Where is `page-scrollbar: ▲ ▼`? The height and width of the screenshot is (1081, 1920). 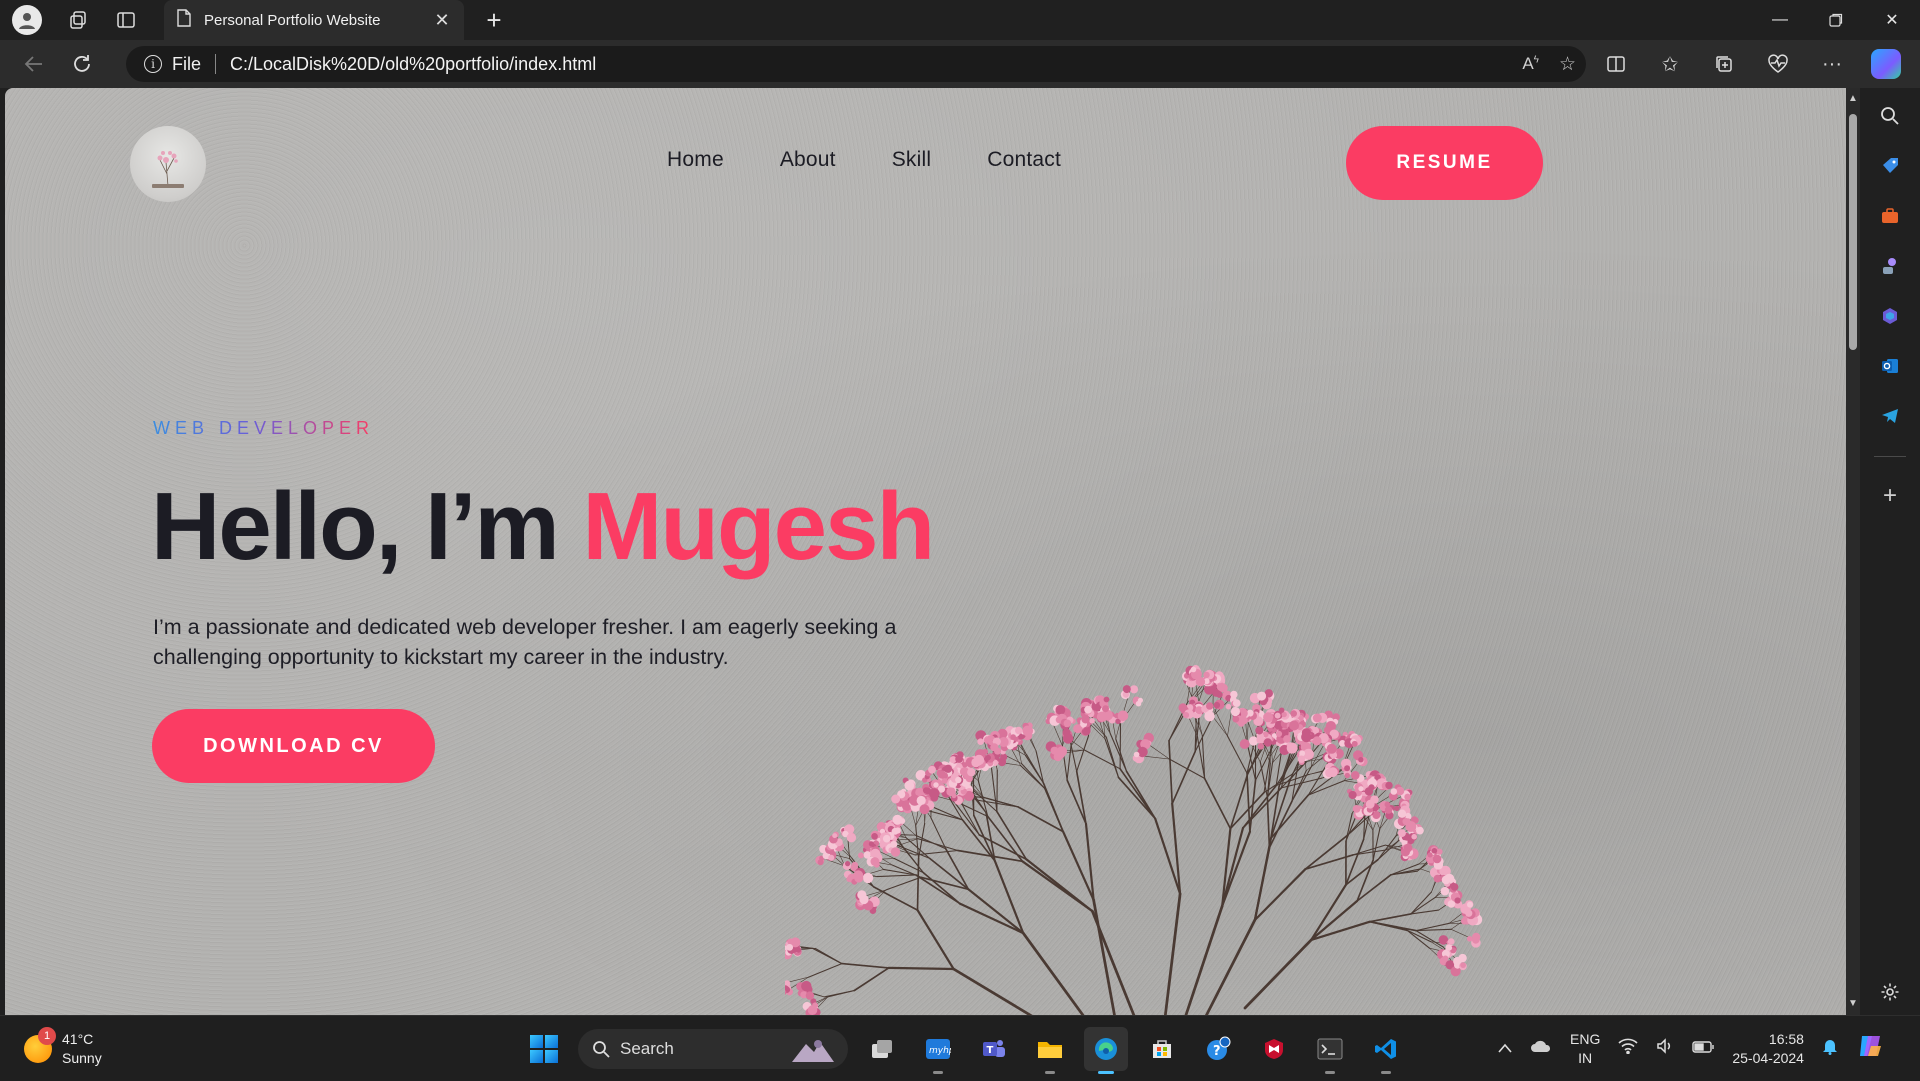
page-scrollbar: ▲ ▼ is located at coordinates (1853, 551).